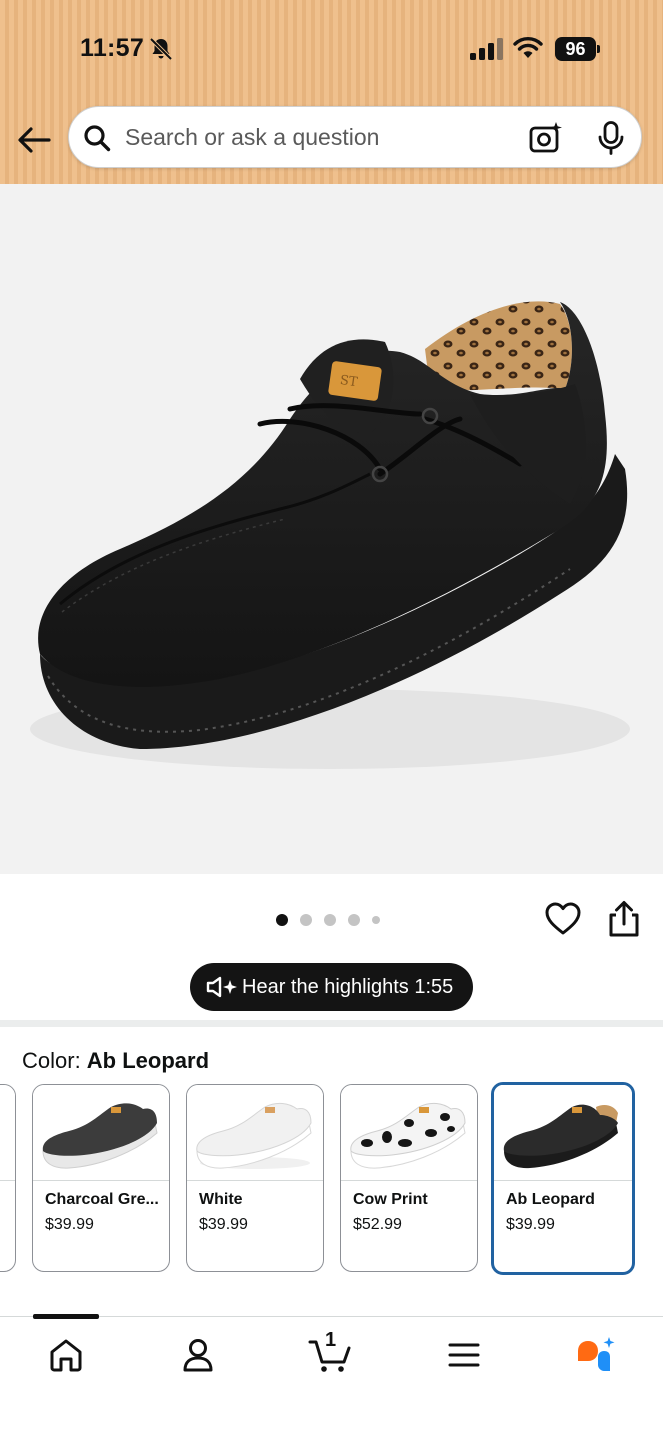  I want to click on color-option-cow-print: Cow Print $52.99, so click(409, 1178).